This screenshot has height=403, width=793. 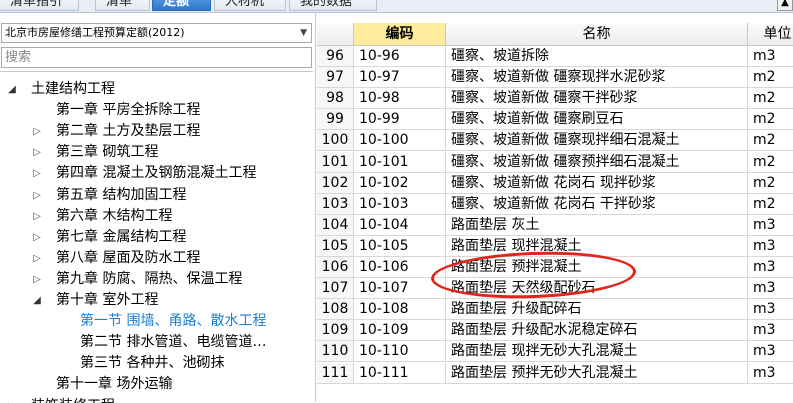 What do you see at coordinates (122, 5) in the screenshot?
I see `tab-list: 清单` at bounding box center [122, 5].